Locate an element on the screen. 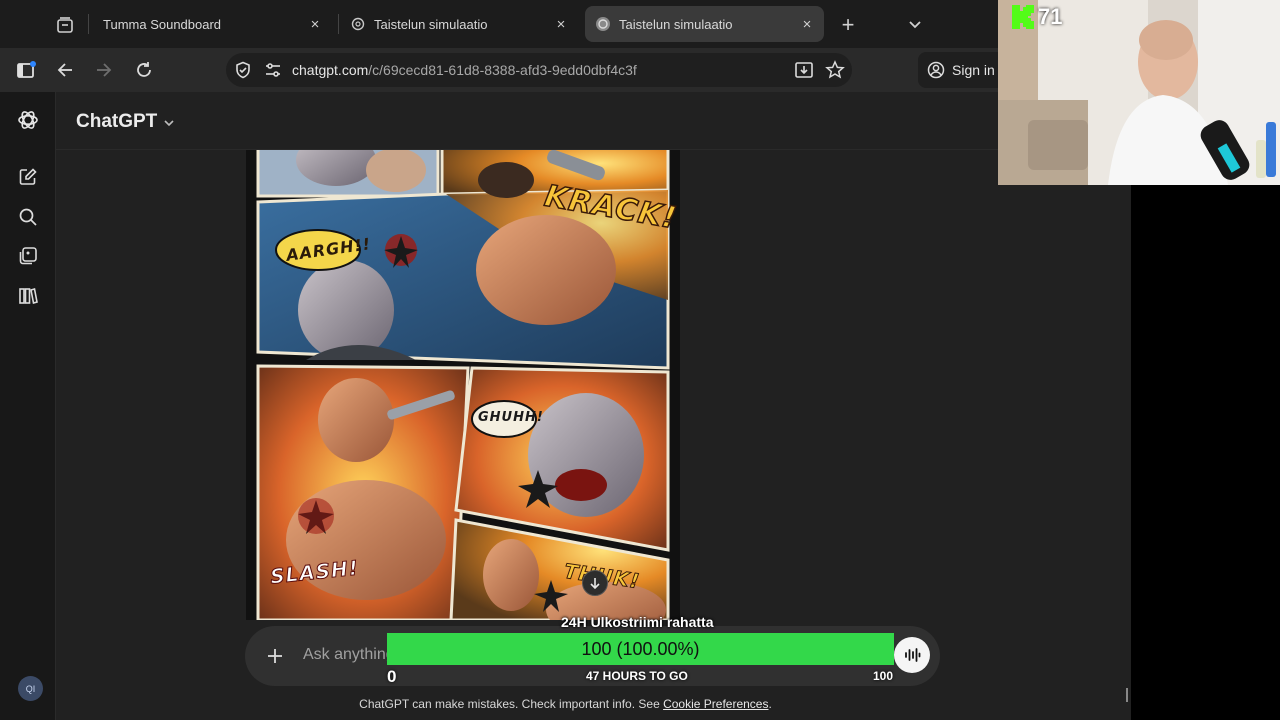  goal-progress-bar: 100 (100.00%) is located at coordinates (640, 649).